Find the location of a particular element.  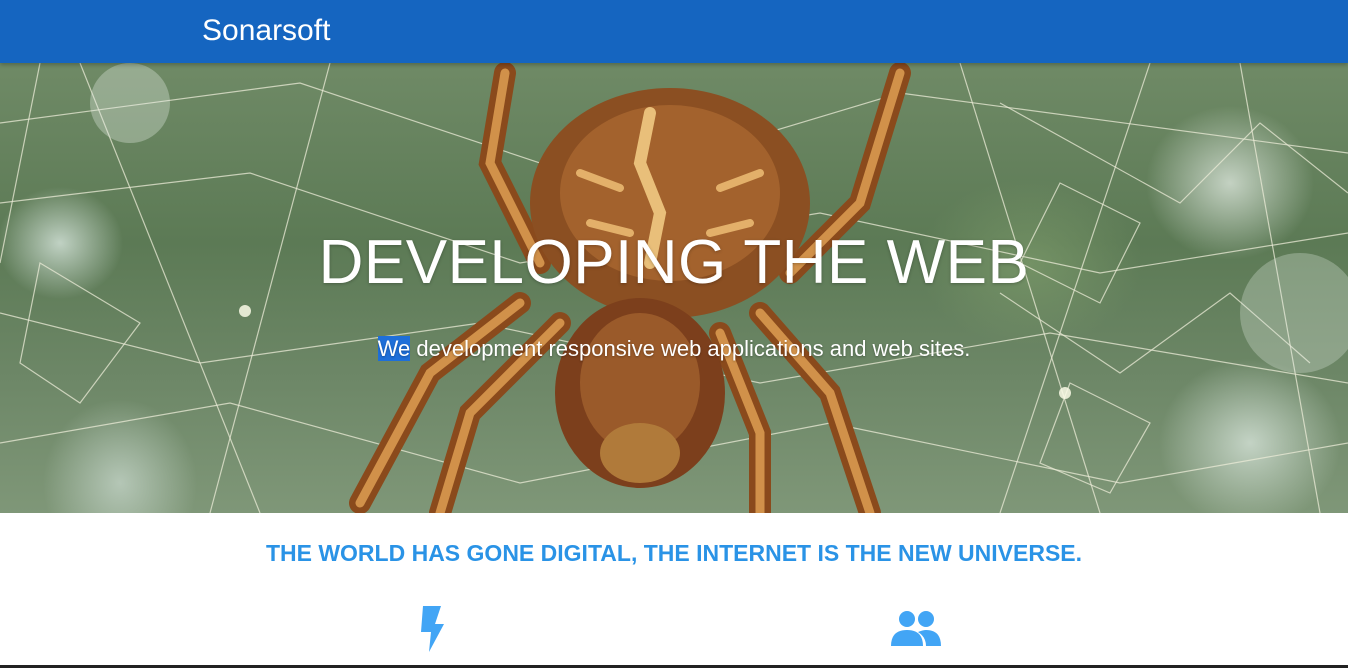

brand-logo-link: Sonarsoft is located at coordinates (266, 31).